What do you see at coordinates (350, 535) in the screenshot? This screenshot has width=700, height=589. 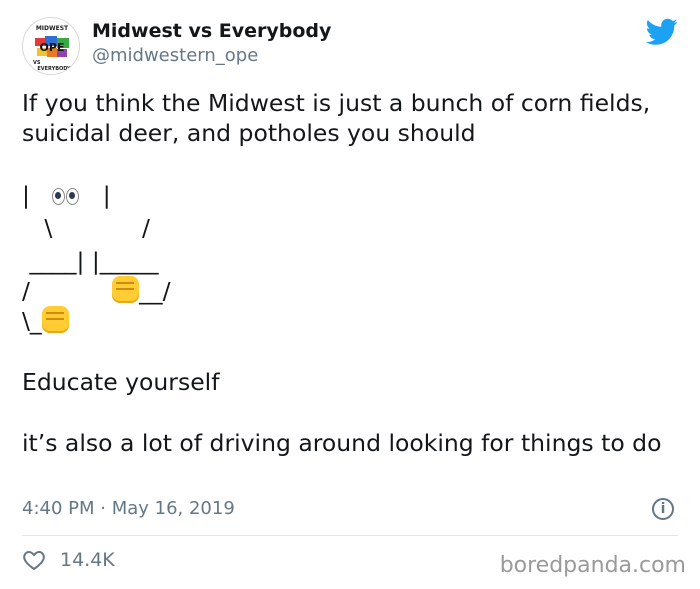 I see `divider` at bounding box center [350, 535].